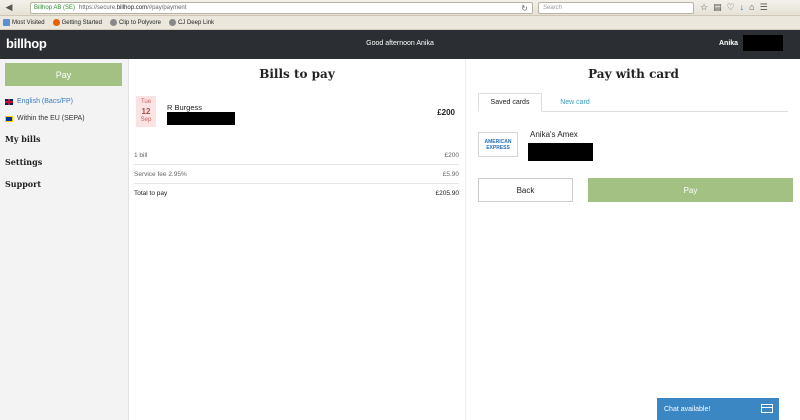 This screenshot has height=420, width=800. I want to click on sidebar-item-settings: Settings, so click(23, 162).